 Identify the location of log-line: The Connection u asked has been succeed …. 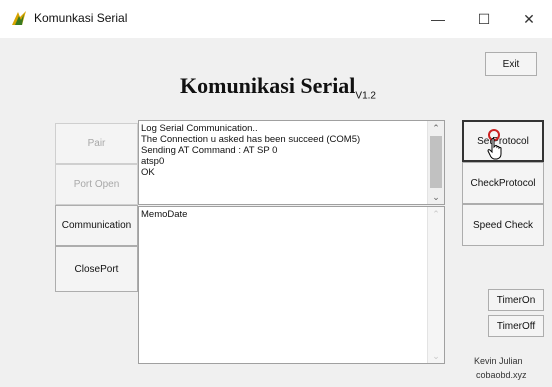
(251, 139).